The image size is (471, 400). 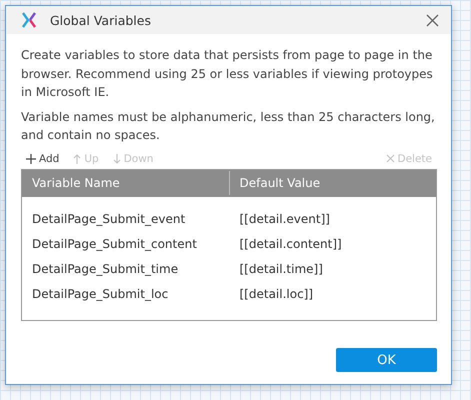 What do you see at coordinates (105, 269) in the screenshot?
I see `table-cell-text: DetailPage_Submit_time` at bounding box center [105, 269].